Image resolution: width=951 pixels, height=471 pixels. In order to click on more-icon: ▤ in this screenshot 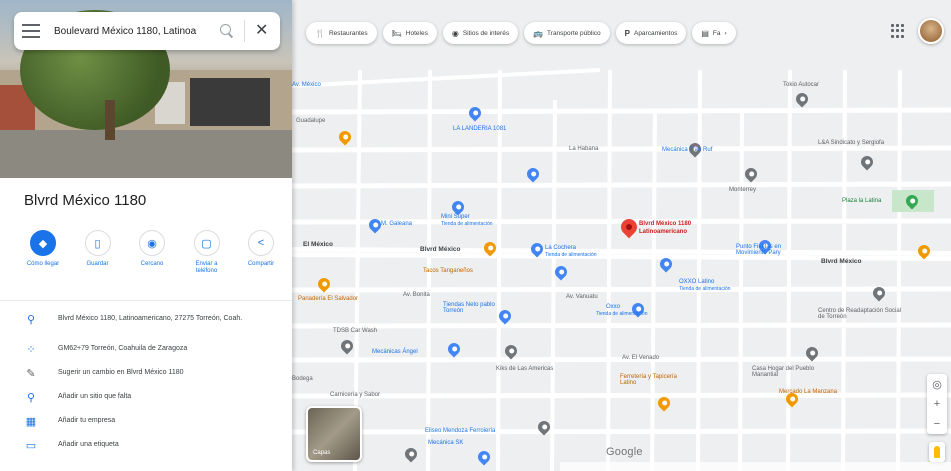, I will do `click(705, 33)`.